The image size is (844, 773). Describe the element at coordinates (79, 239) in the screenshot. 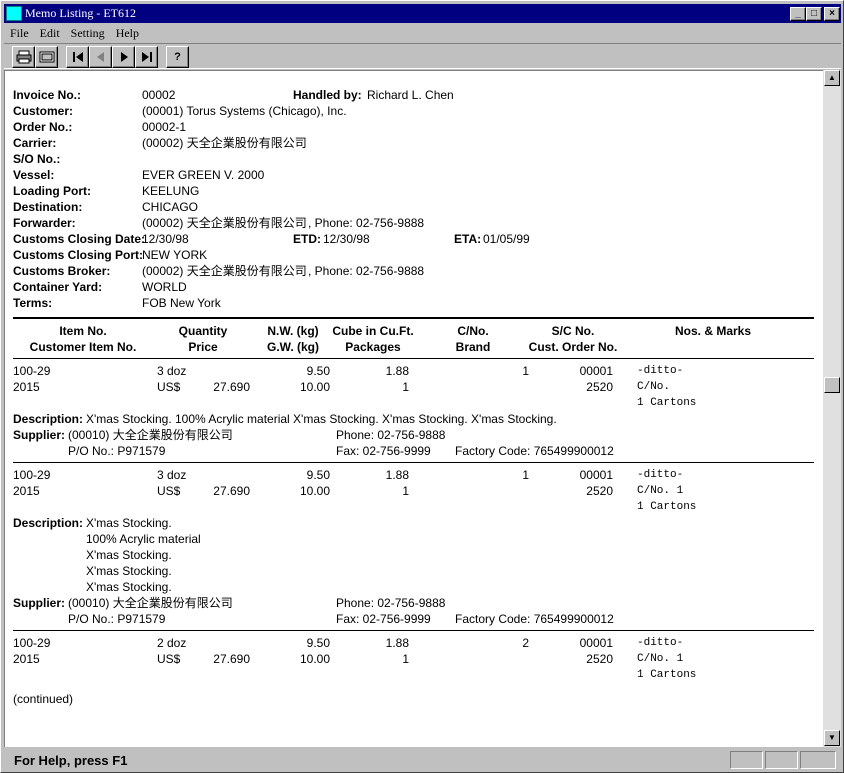

I see `customs-closing-date-label: Customs Closing Date:` at that location.